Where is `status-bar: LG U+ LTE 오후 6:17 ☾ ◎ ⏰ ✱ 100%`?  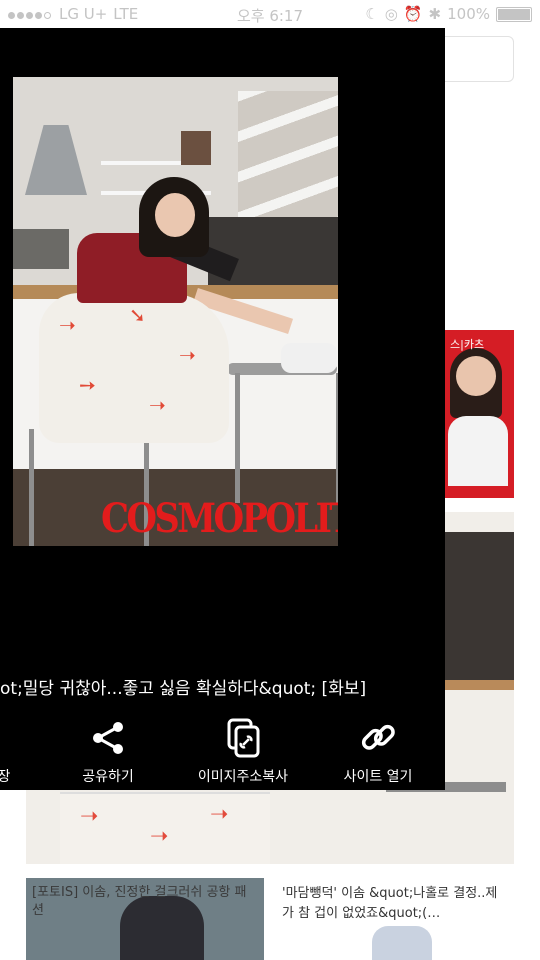 status-bar: LG U+ LTE 오후 6:17 ☾ ◎ ⏰ ✱ 100% is located at coordinates (270, 14).